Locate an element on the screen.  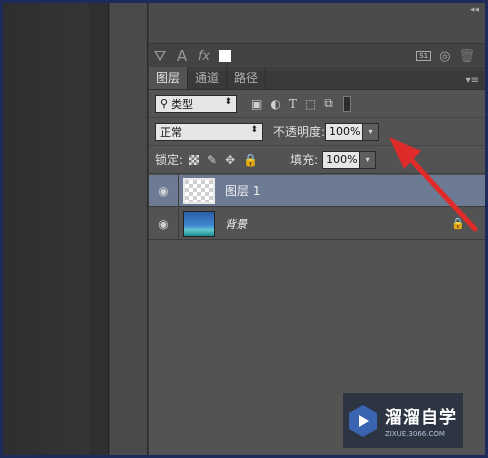
path-select-icon: ⛛ is located at coordinates (160, 56).